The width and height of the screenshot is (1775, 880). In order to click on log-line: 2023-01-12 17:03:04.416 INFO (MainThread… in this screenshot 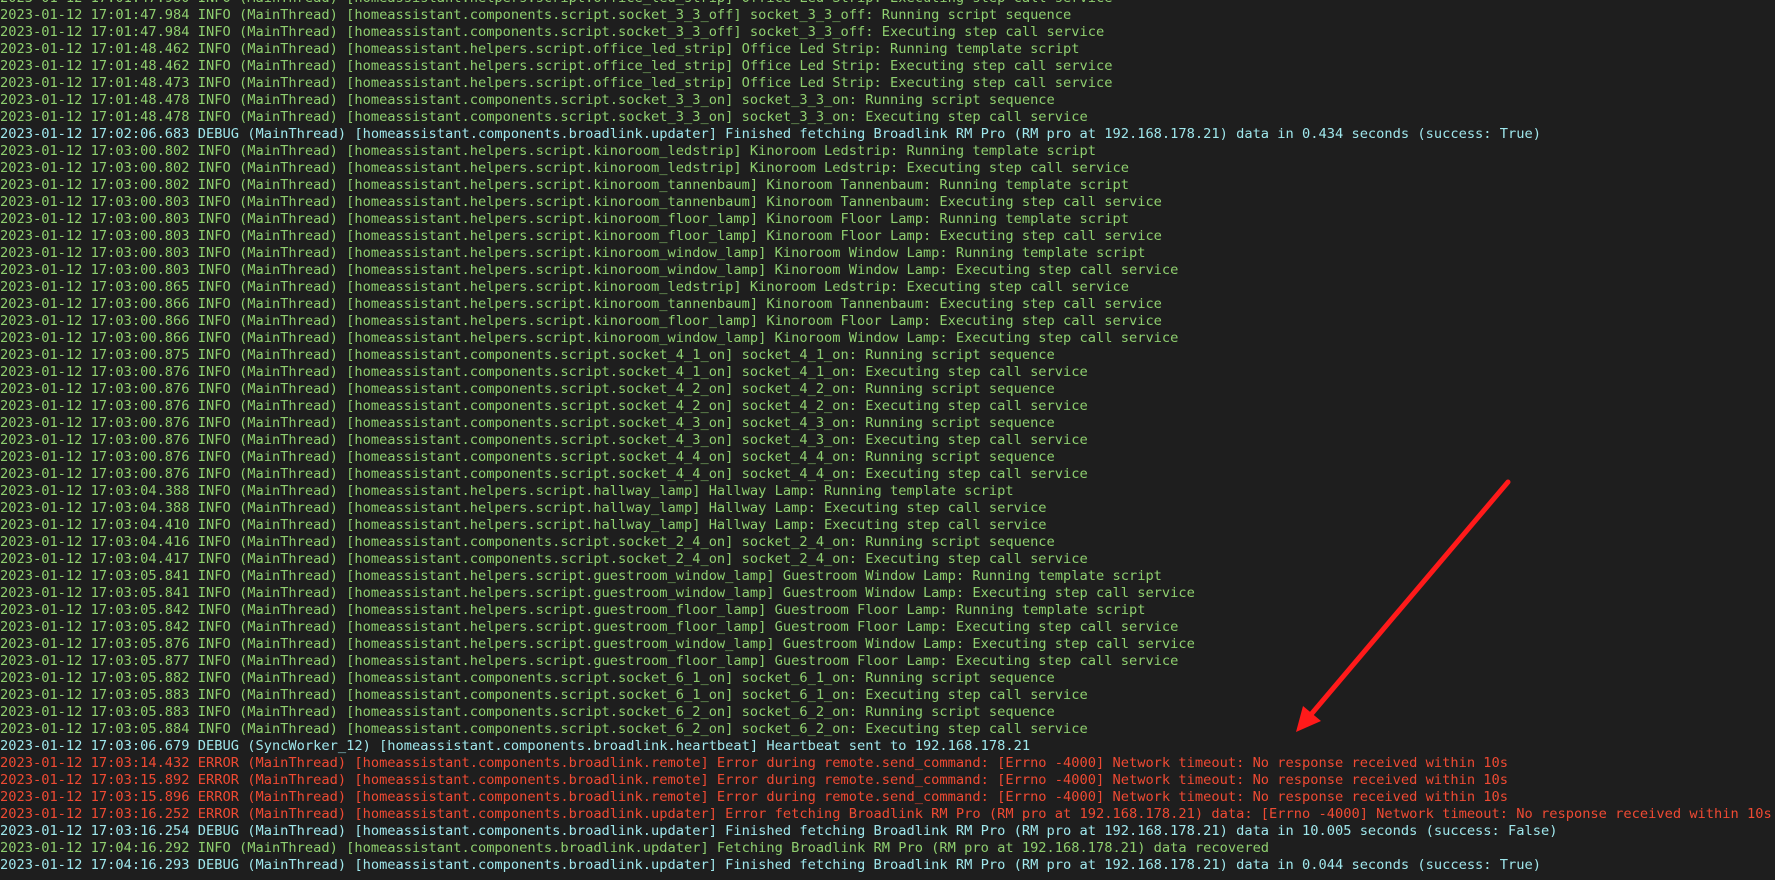, I will do `click(527, 542)`.